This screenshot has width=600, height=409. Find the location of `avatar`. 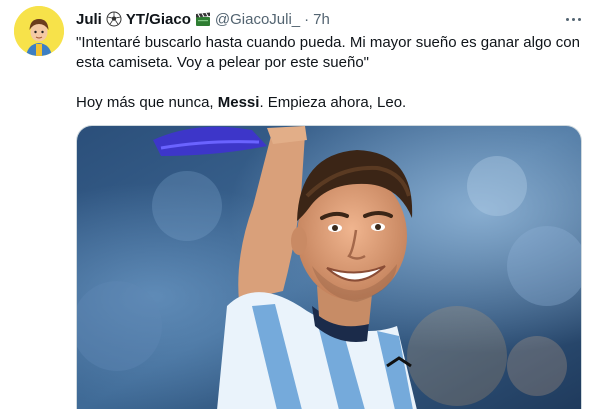

avatar is located at coordinates (39, 31).